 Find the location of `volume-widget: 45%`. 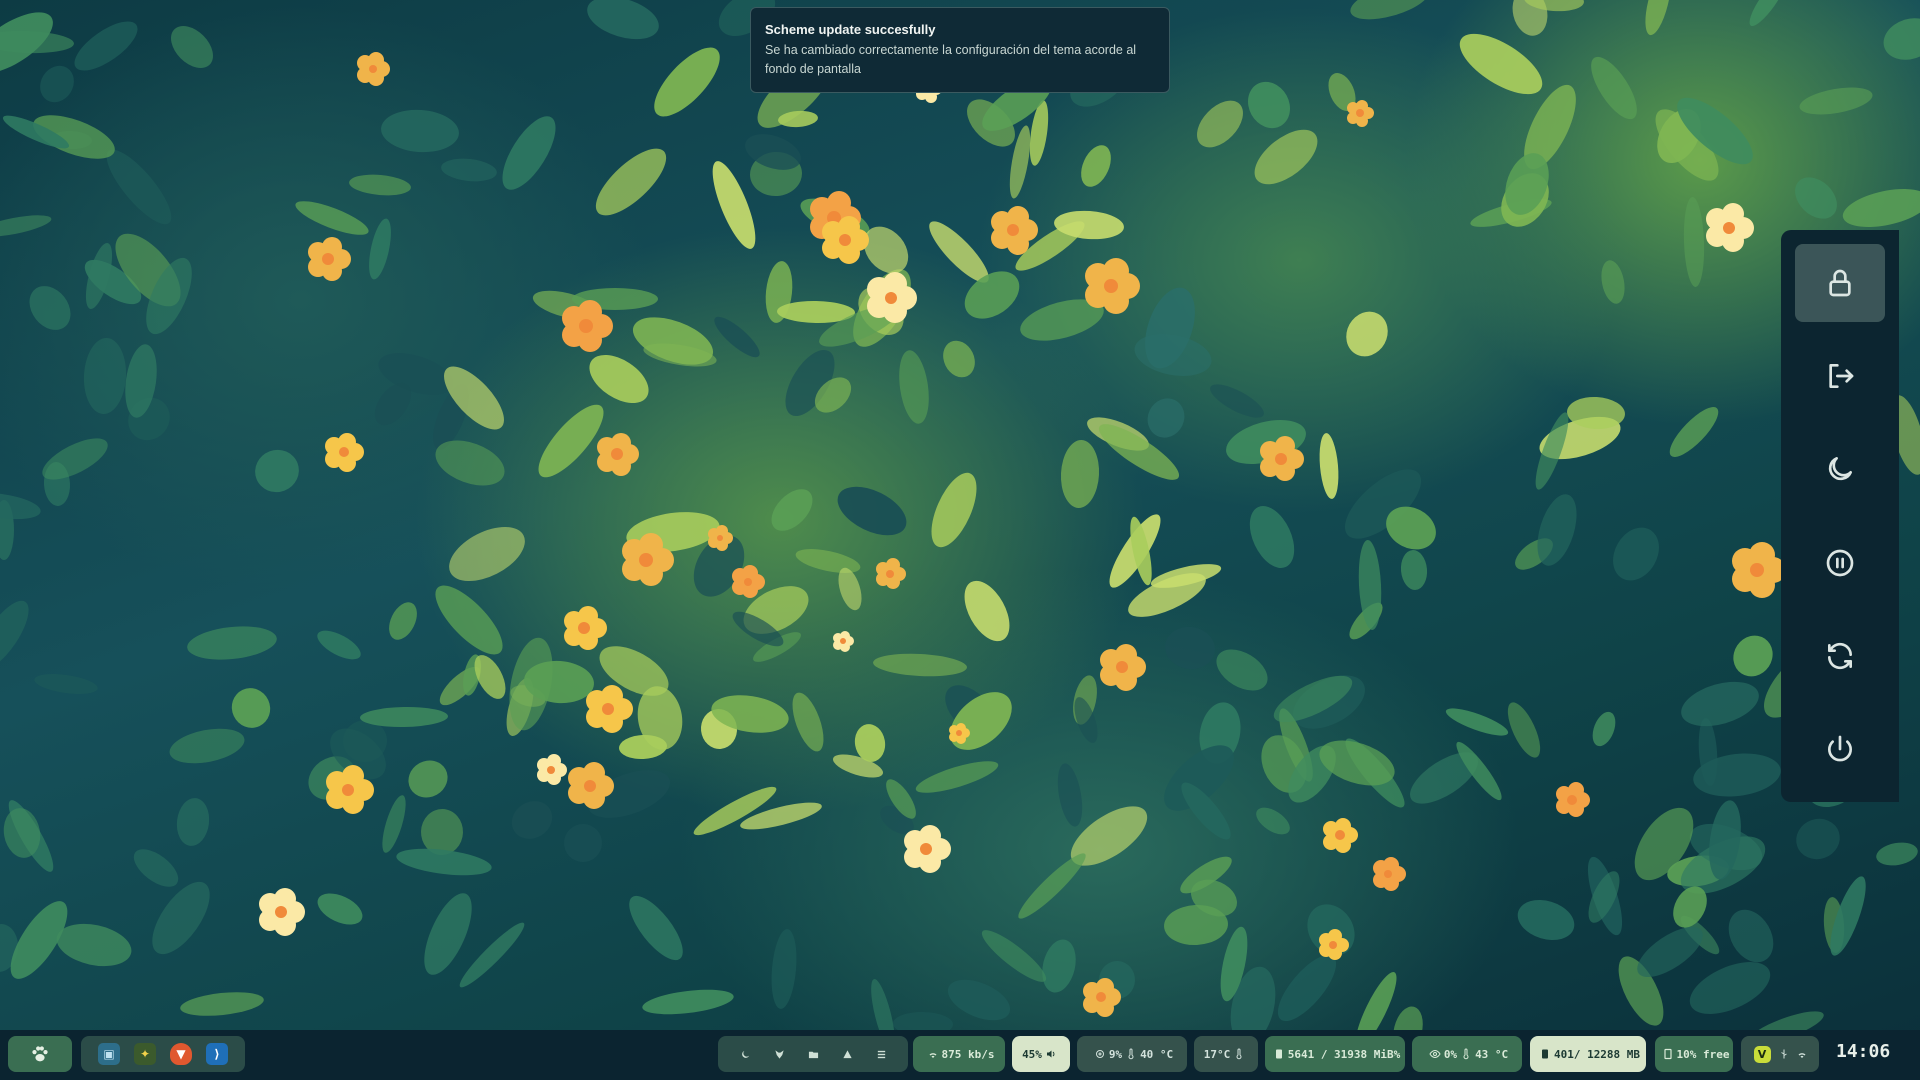

volume-widget: 45% is located at coordinates (1041, 1054).